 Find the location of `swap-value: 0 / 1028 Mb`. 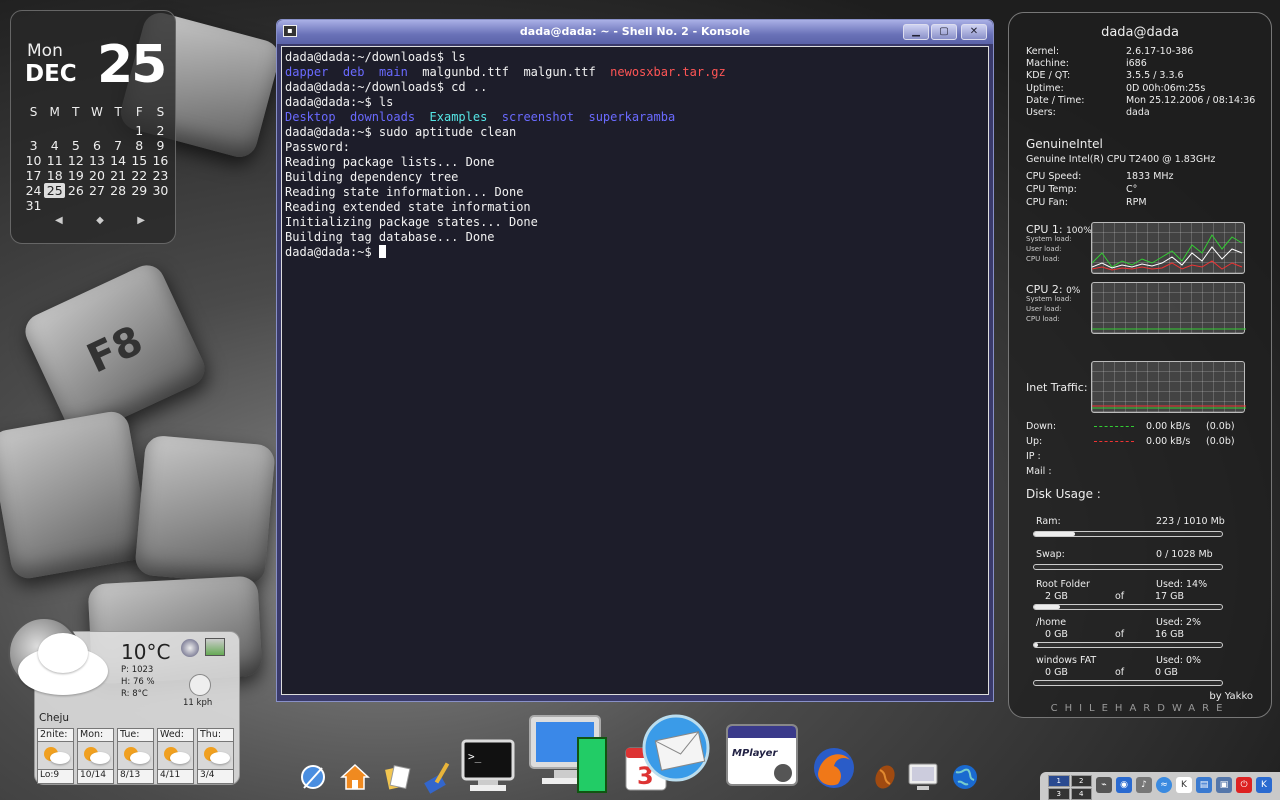

swap-value: 0 / 1028 Mb is located at coordinates (1184, 554).